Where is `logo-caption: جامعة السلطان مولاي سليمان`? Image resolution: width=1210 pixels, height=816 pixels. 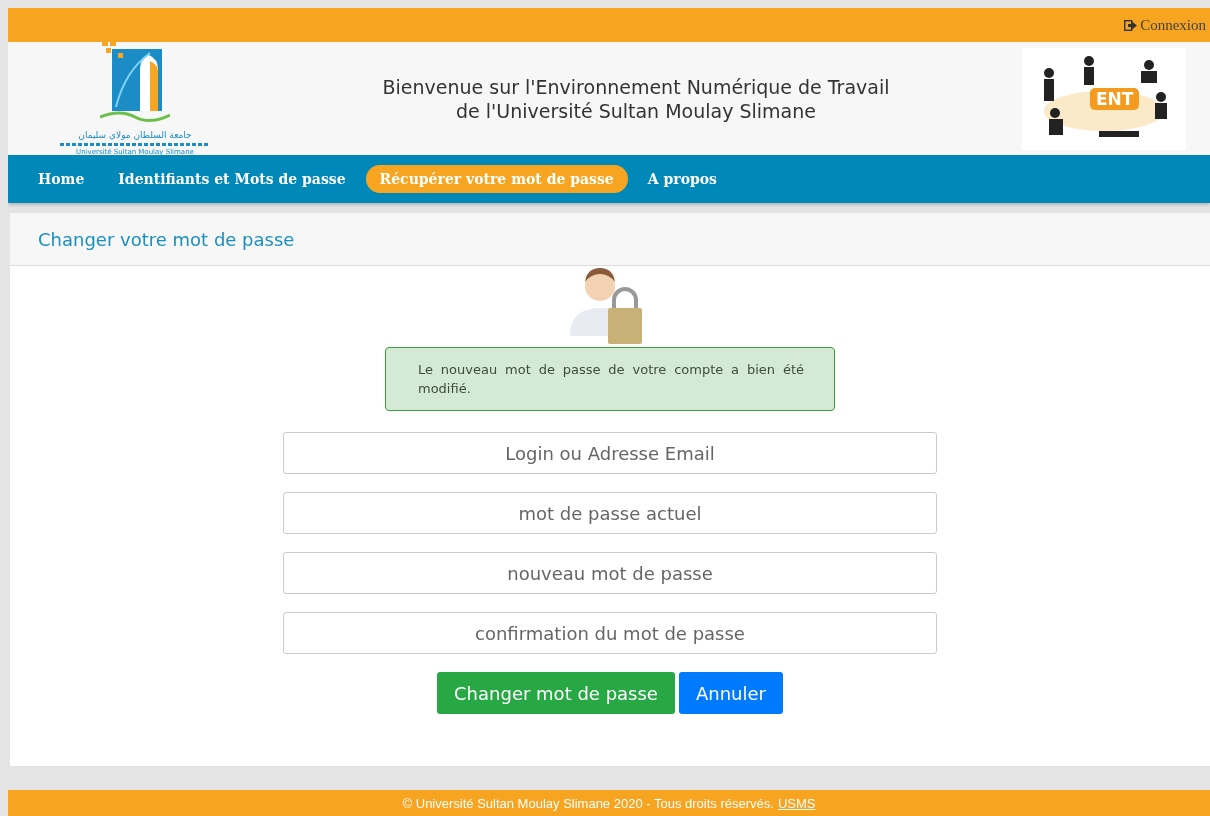 logo-caption: جامعة السلطان مولاي سليمان is located at coordinates (135, 135).